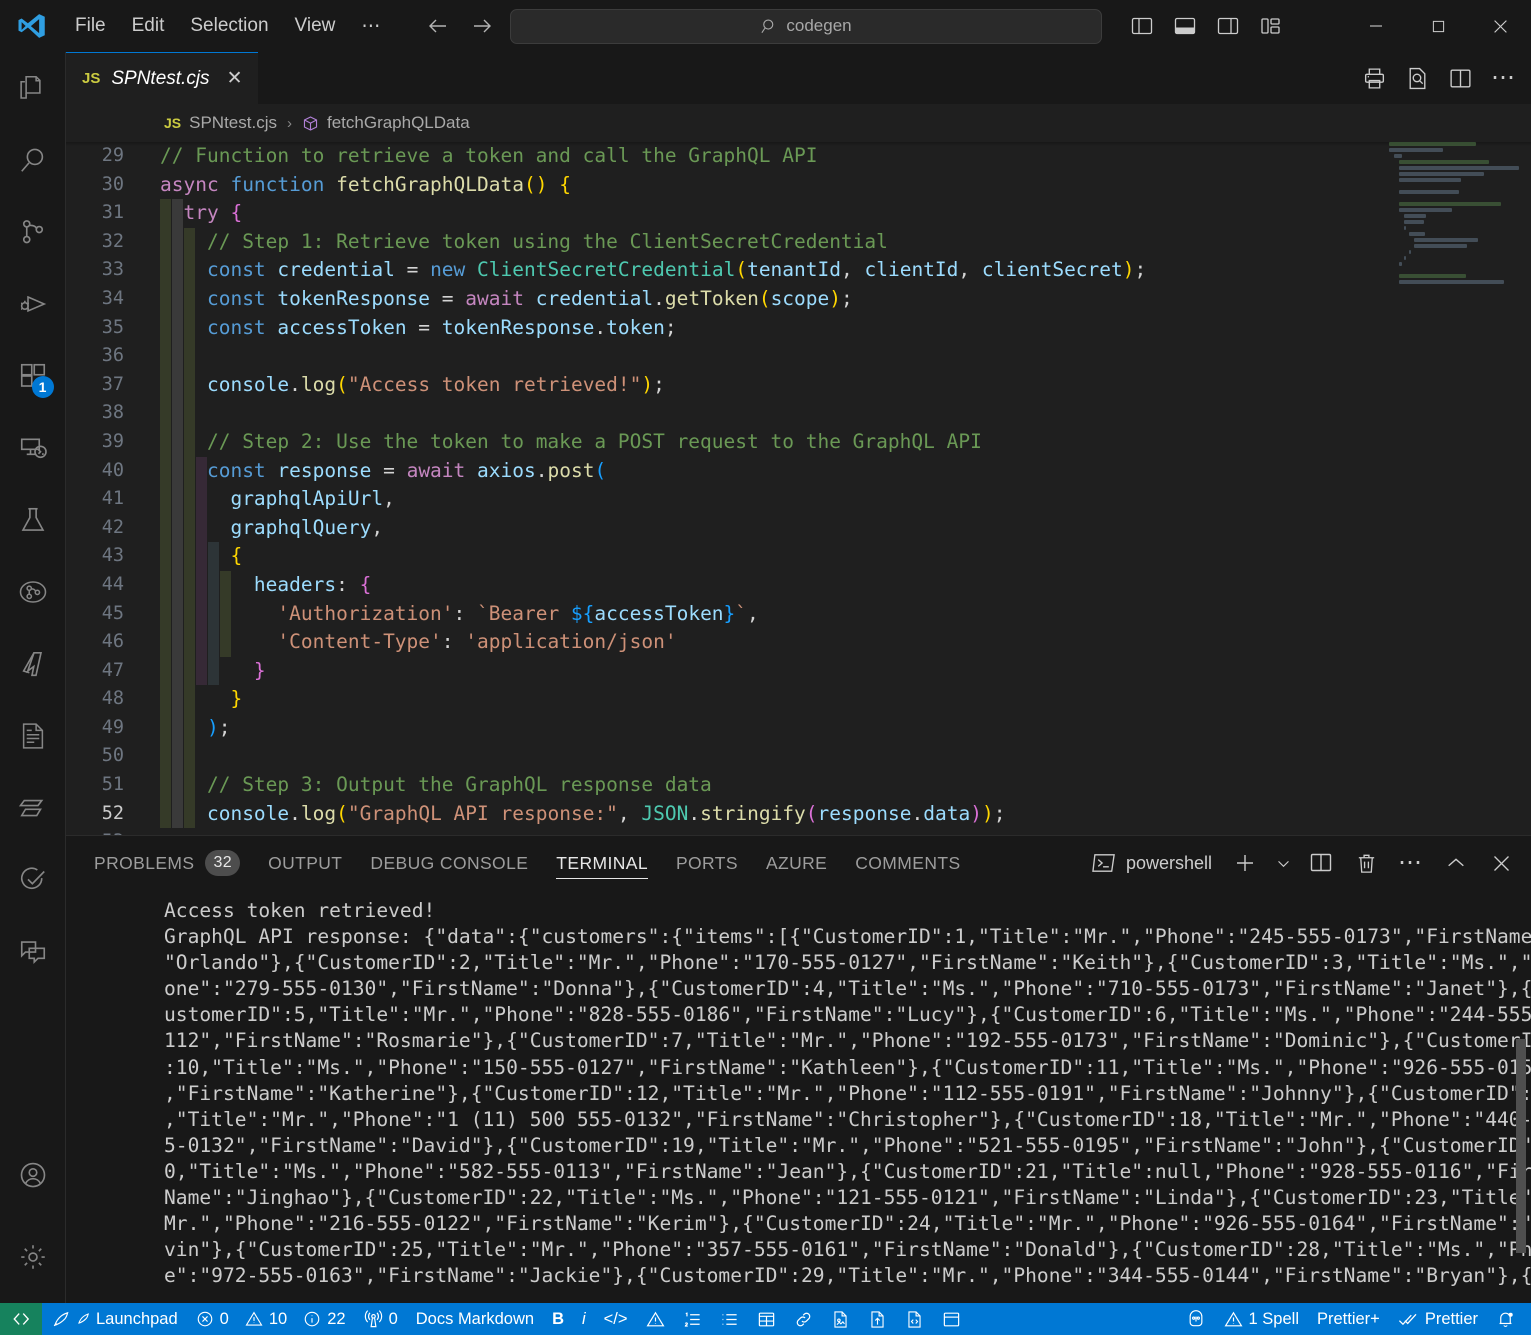 This screenshot has width=1531, height=1335. I want to click on sidebar-item-docs, so click(33, 736).